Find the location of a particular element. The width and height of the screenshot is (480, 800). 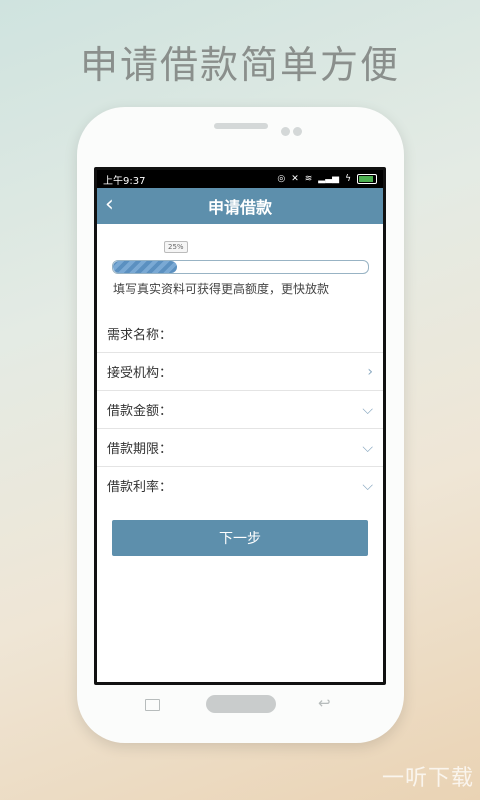

progress-percent: 25% is located at coordinates (176, 247).